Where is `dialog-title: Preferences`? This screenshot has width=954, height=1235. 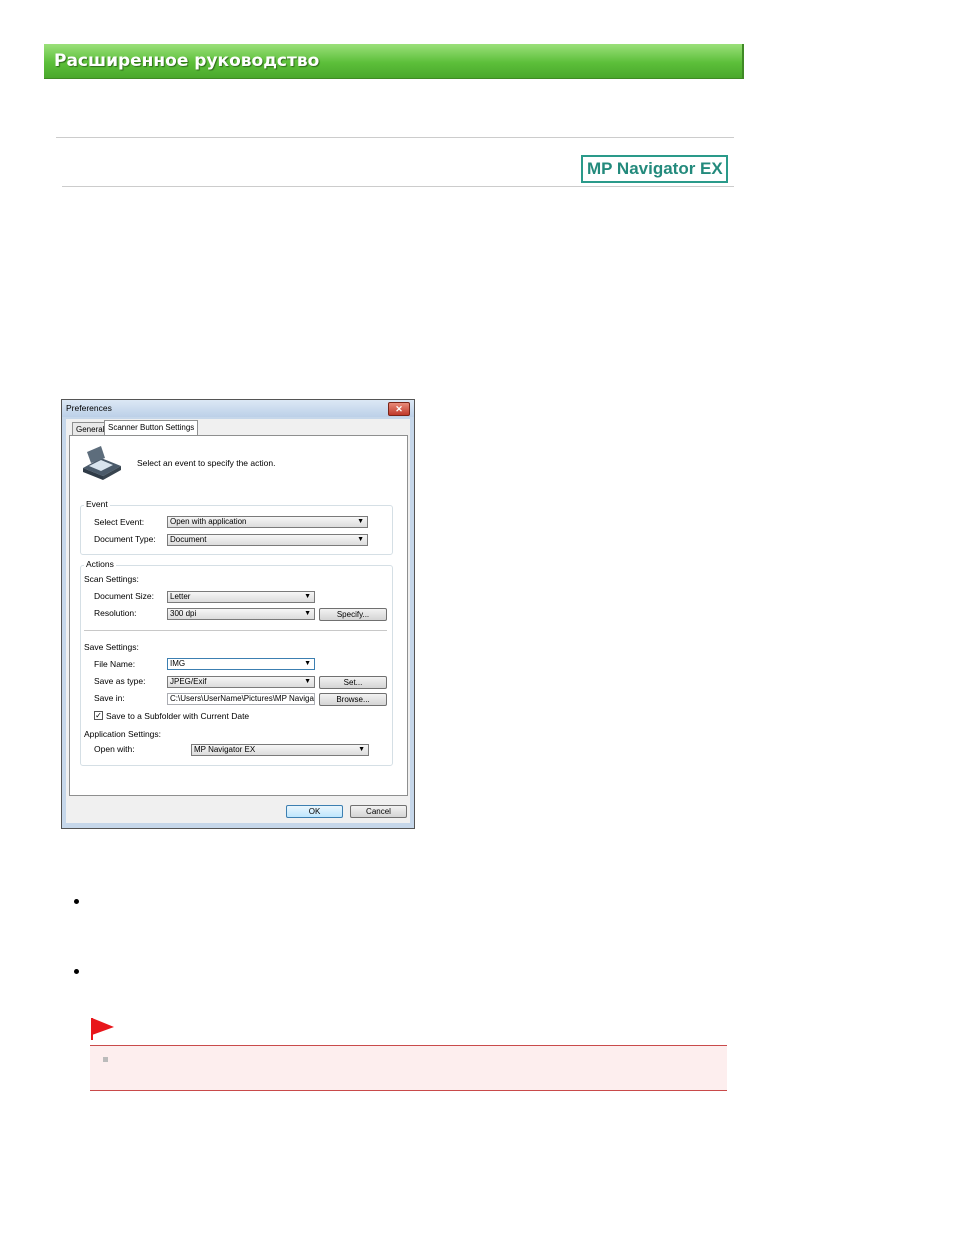 dialog-title: Preferences is located at coordinates (89, 408).